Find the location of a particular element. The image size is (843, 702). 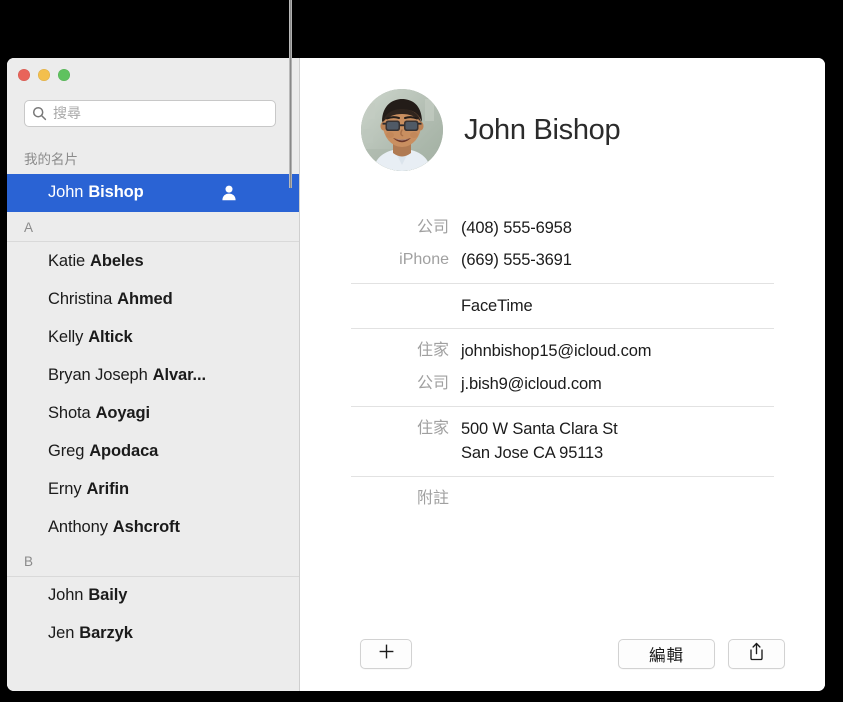

note-group: 附註 is located at coordinates (562, 498).